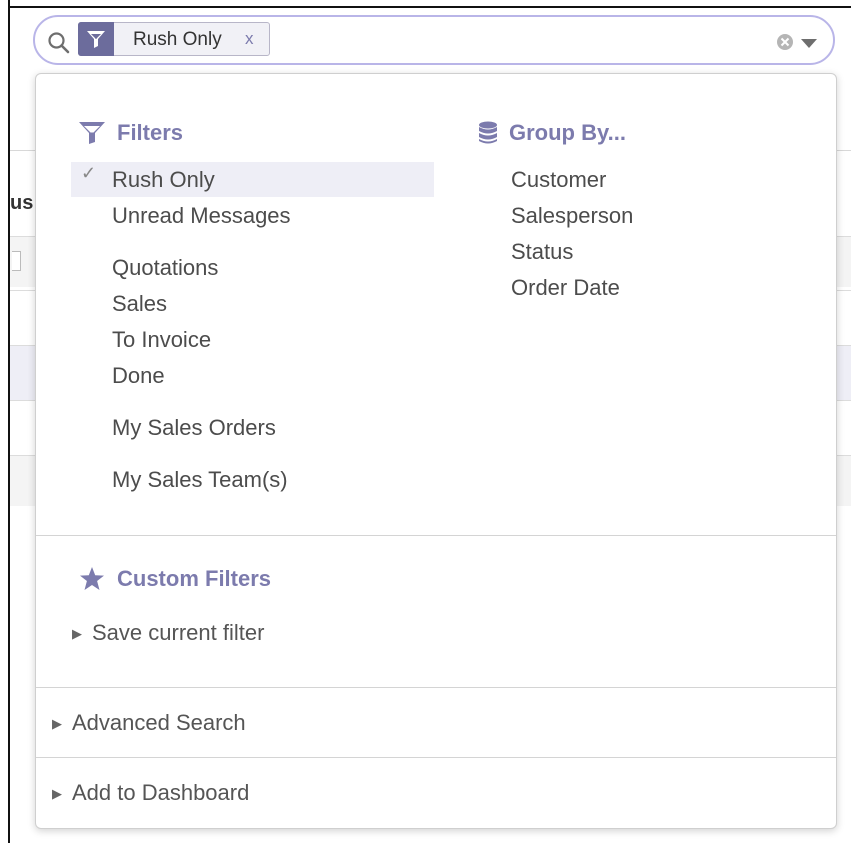 Image resolution: width=851 pixels, height=843 pixels. I want to click on filter-item-unread-messages: Unread Messages, so click(201, 216).